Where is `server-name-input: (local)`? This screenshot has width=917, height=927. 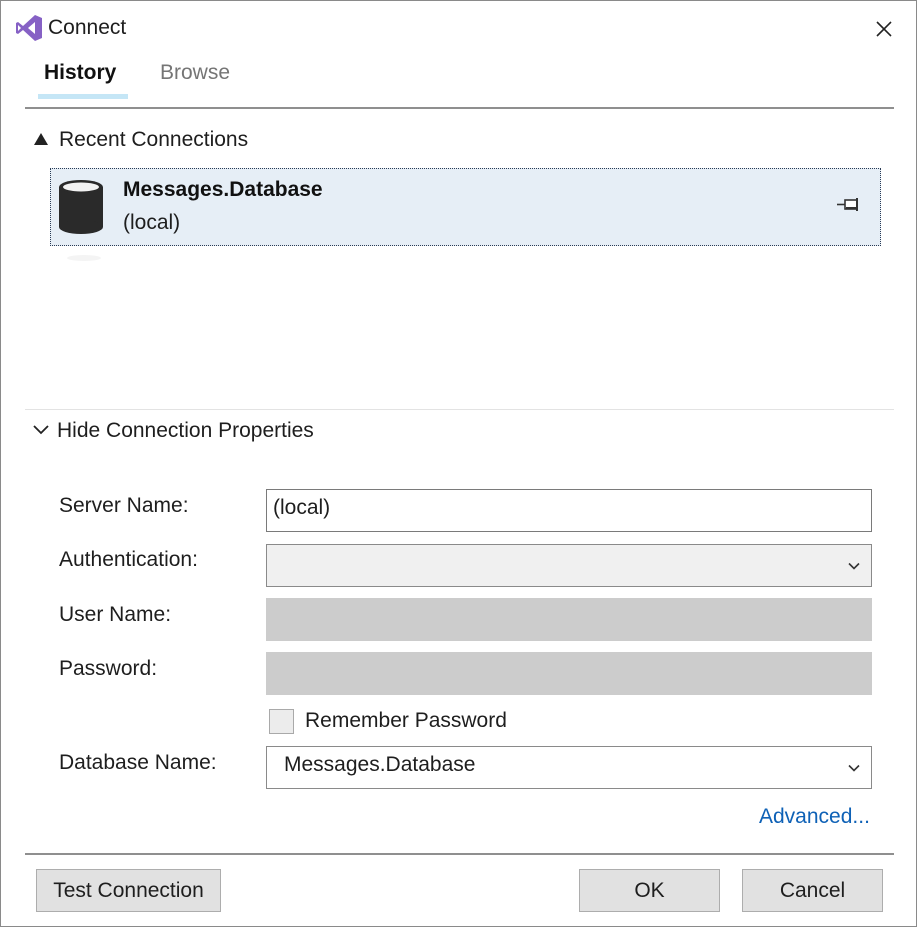
server-name-input: (local) is located at coordinates (569, 510).